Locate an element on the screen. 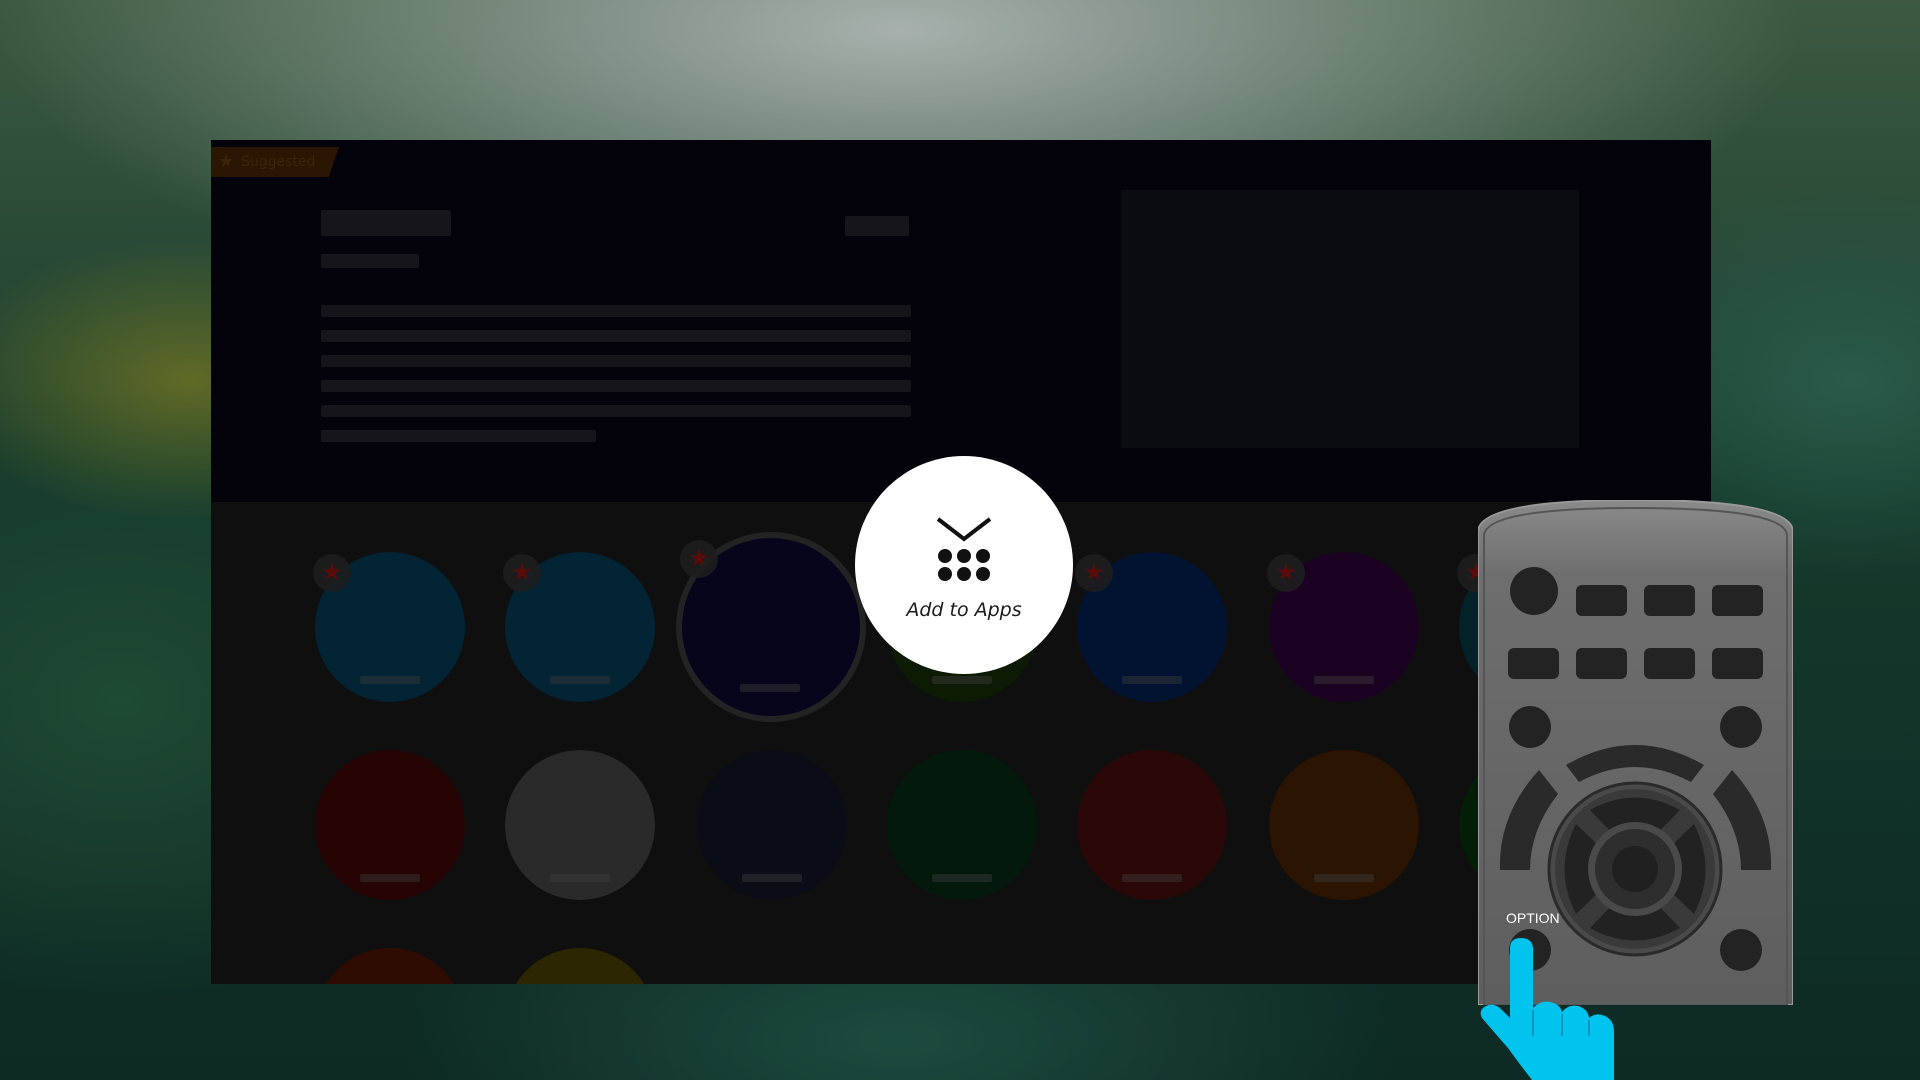  suggested-badge: ★ Suggested is located at coordinates (275, 162).